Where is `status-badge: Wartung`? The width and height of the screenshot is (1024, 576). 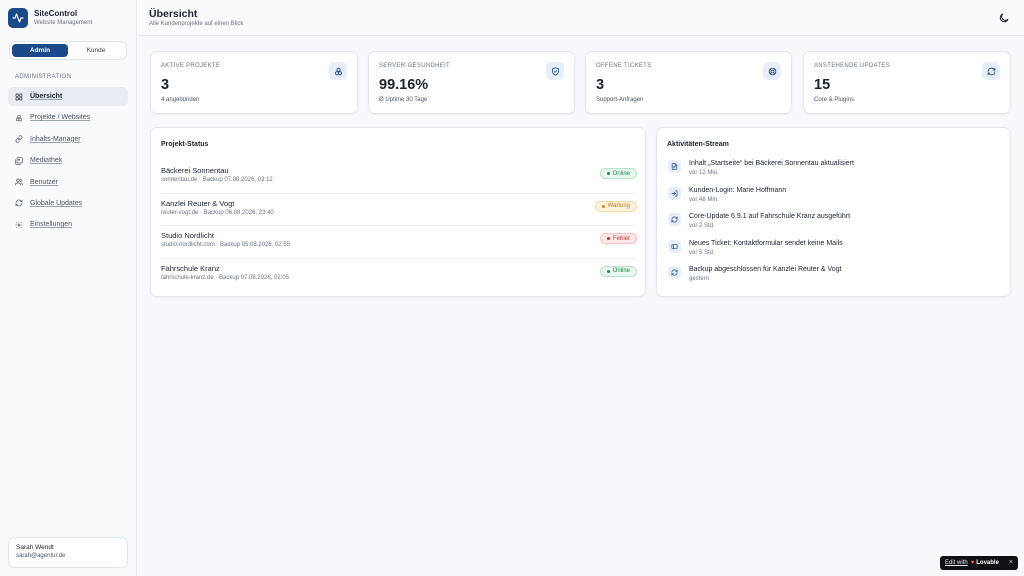 status-badge: Wartung is located at coordinates (615, 206).